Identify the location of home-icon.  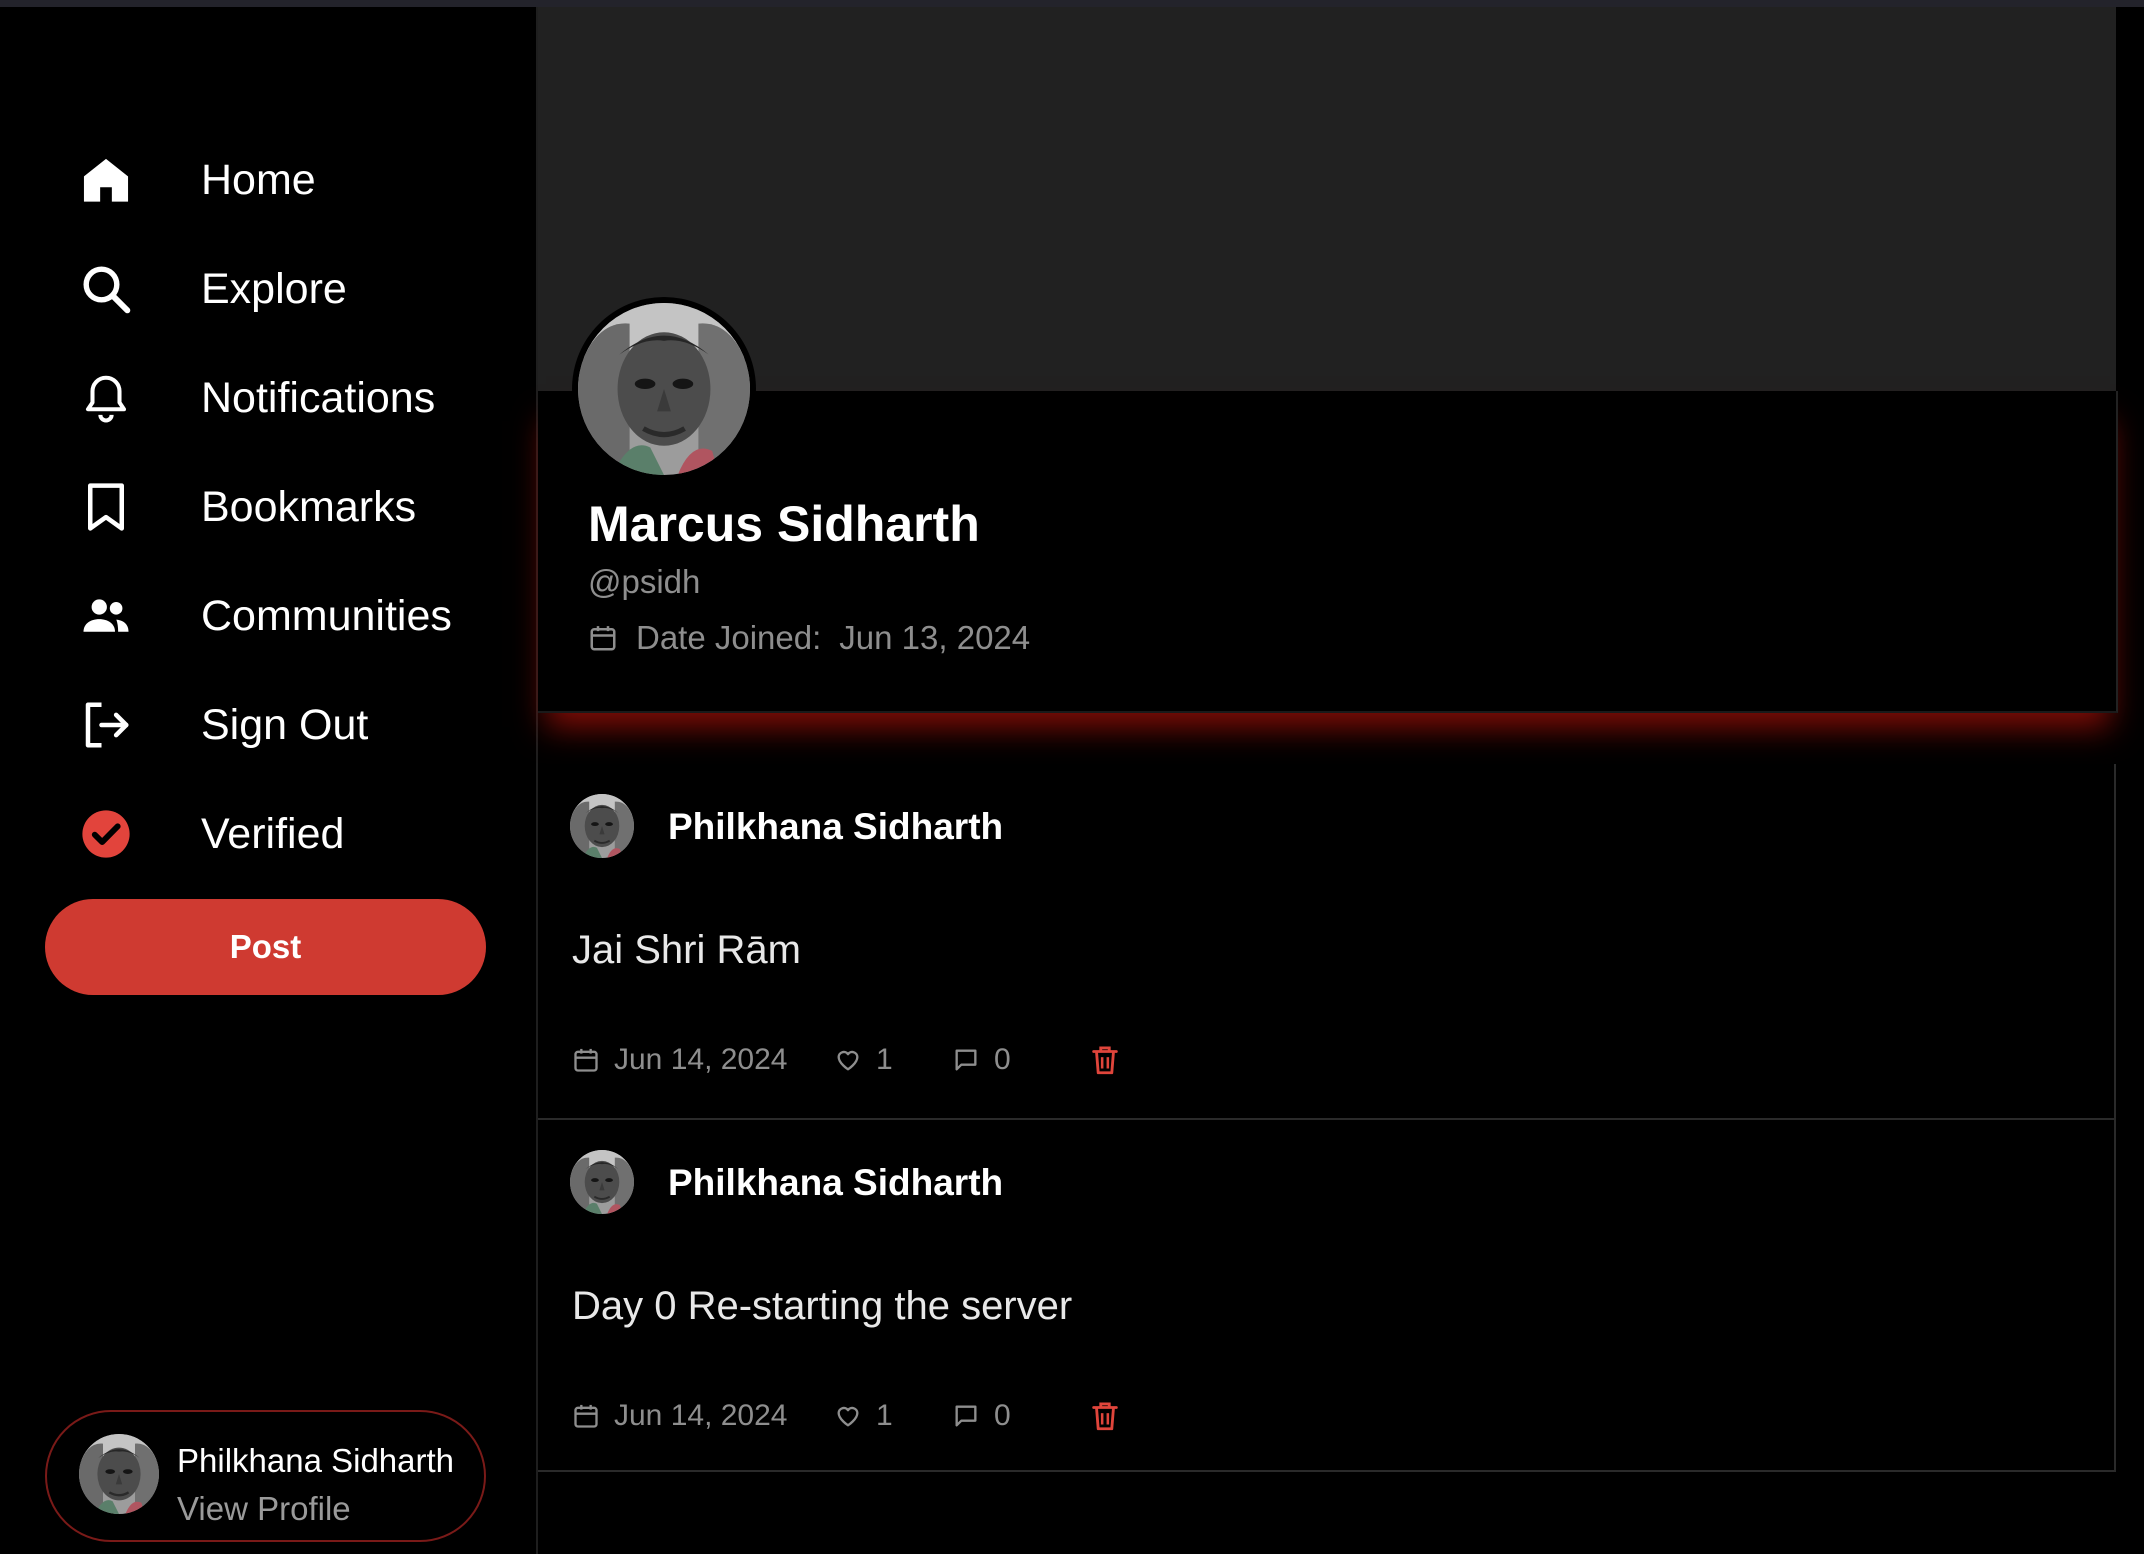
(106, 180).